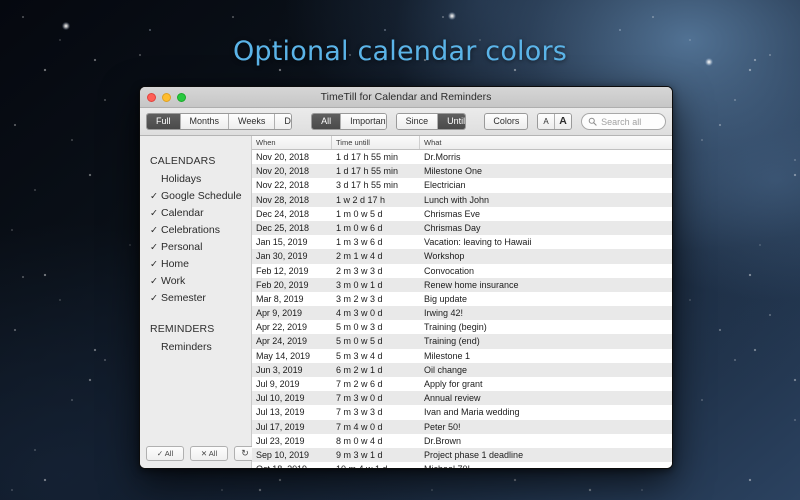 Image resolution: width=800 pixels, height=500 pixels. I want to click on sidebar-footer: ✓ All ✕ All ↻, so click(198, 453).